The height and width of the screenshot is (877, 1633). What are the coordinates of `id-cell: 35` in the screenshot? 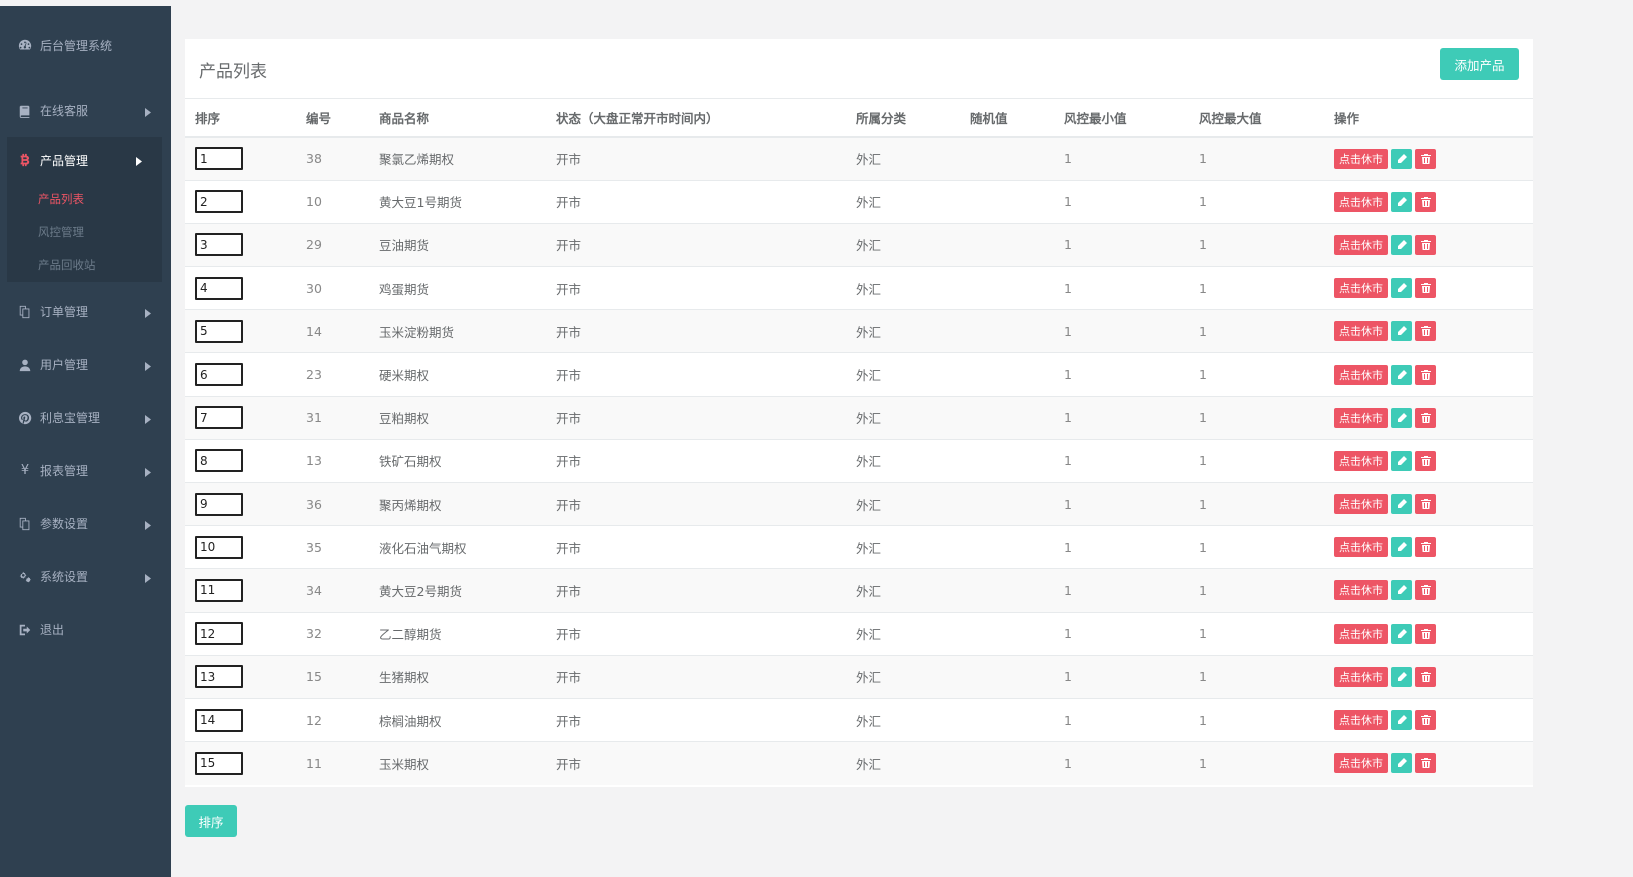 It's located at (332, 547).